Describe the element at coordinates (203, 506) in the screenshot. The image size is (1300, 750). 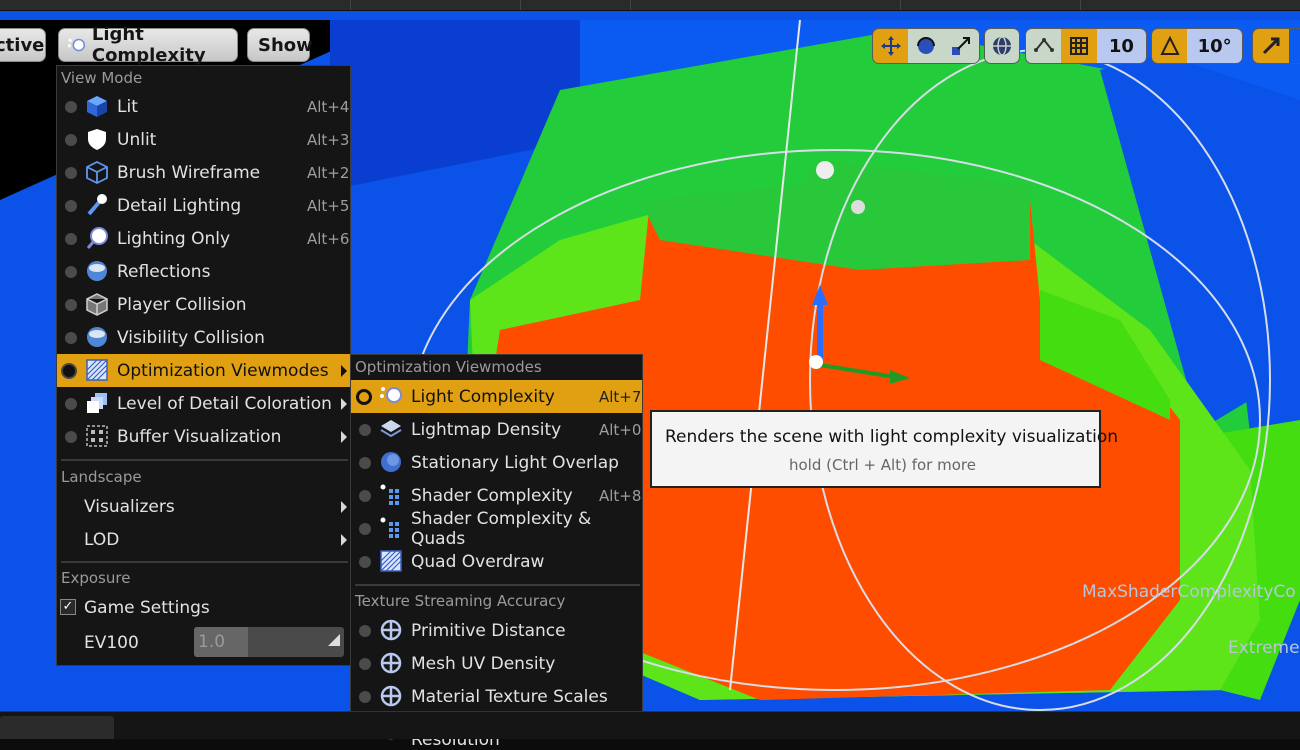
I see `menu-item-visualizers: Visualizers` at that location.